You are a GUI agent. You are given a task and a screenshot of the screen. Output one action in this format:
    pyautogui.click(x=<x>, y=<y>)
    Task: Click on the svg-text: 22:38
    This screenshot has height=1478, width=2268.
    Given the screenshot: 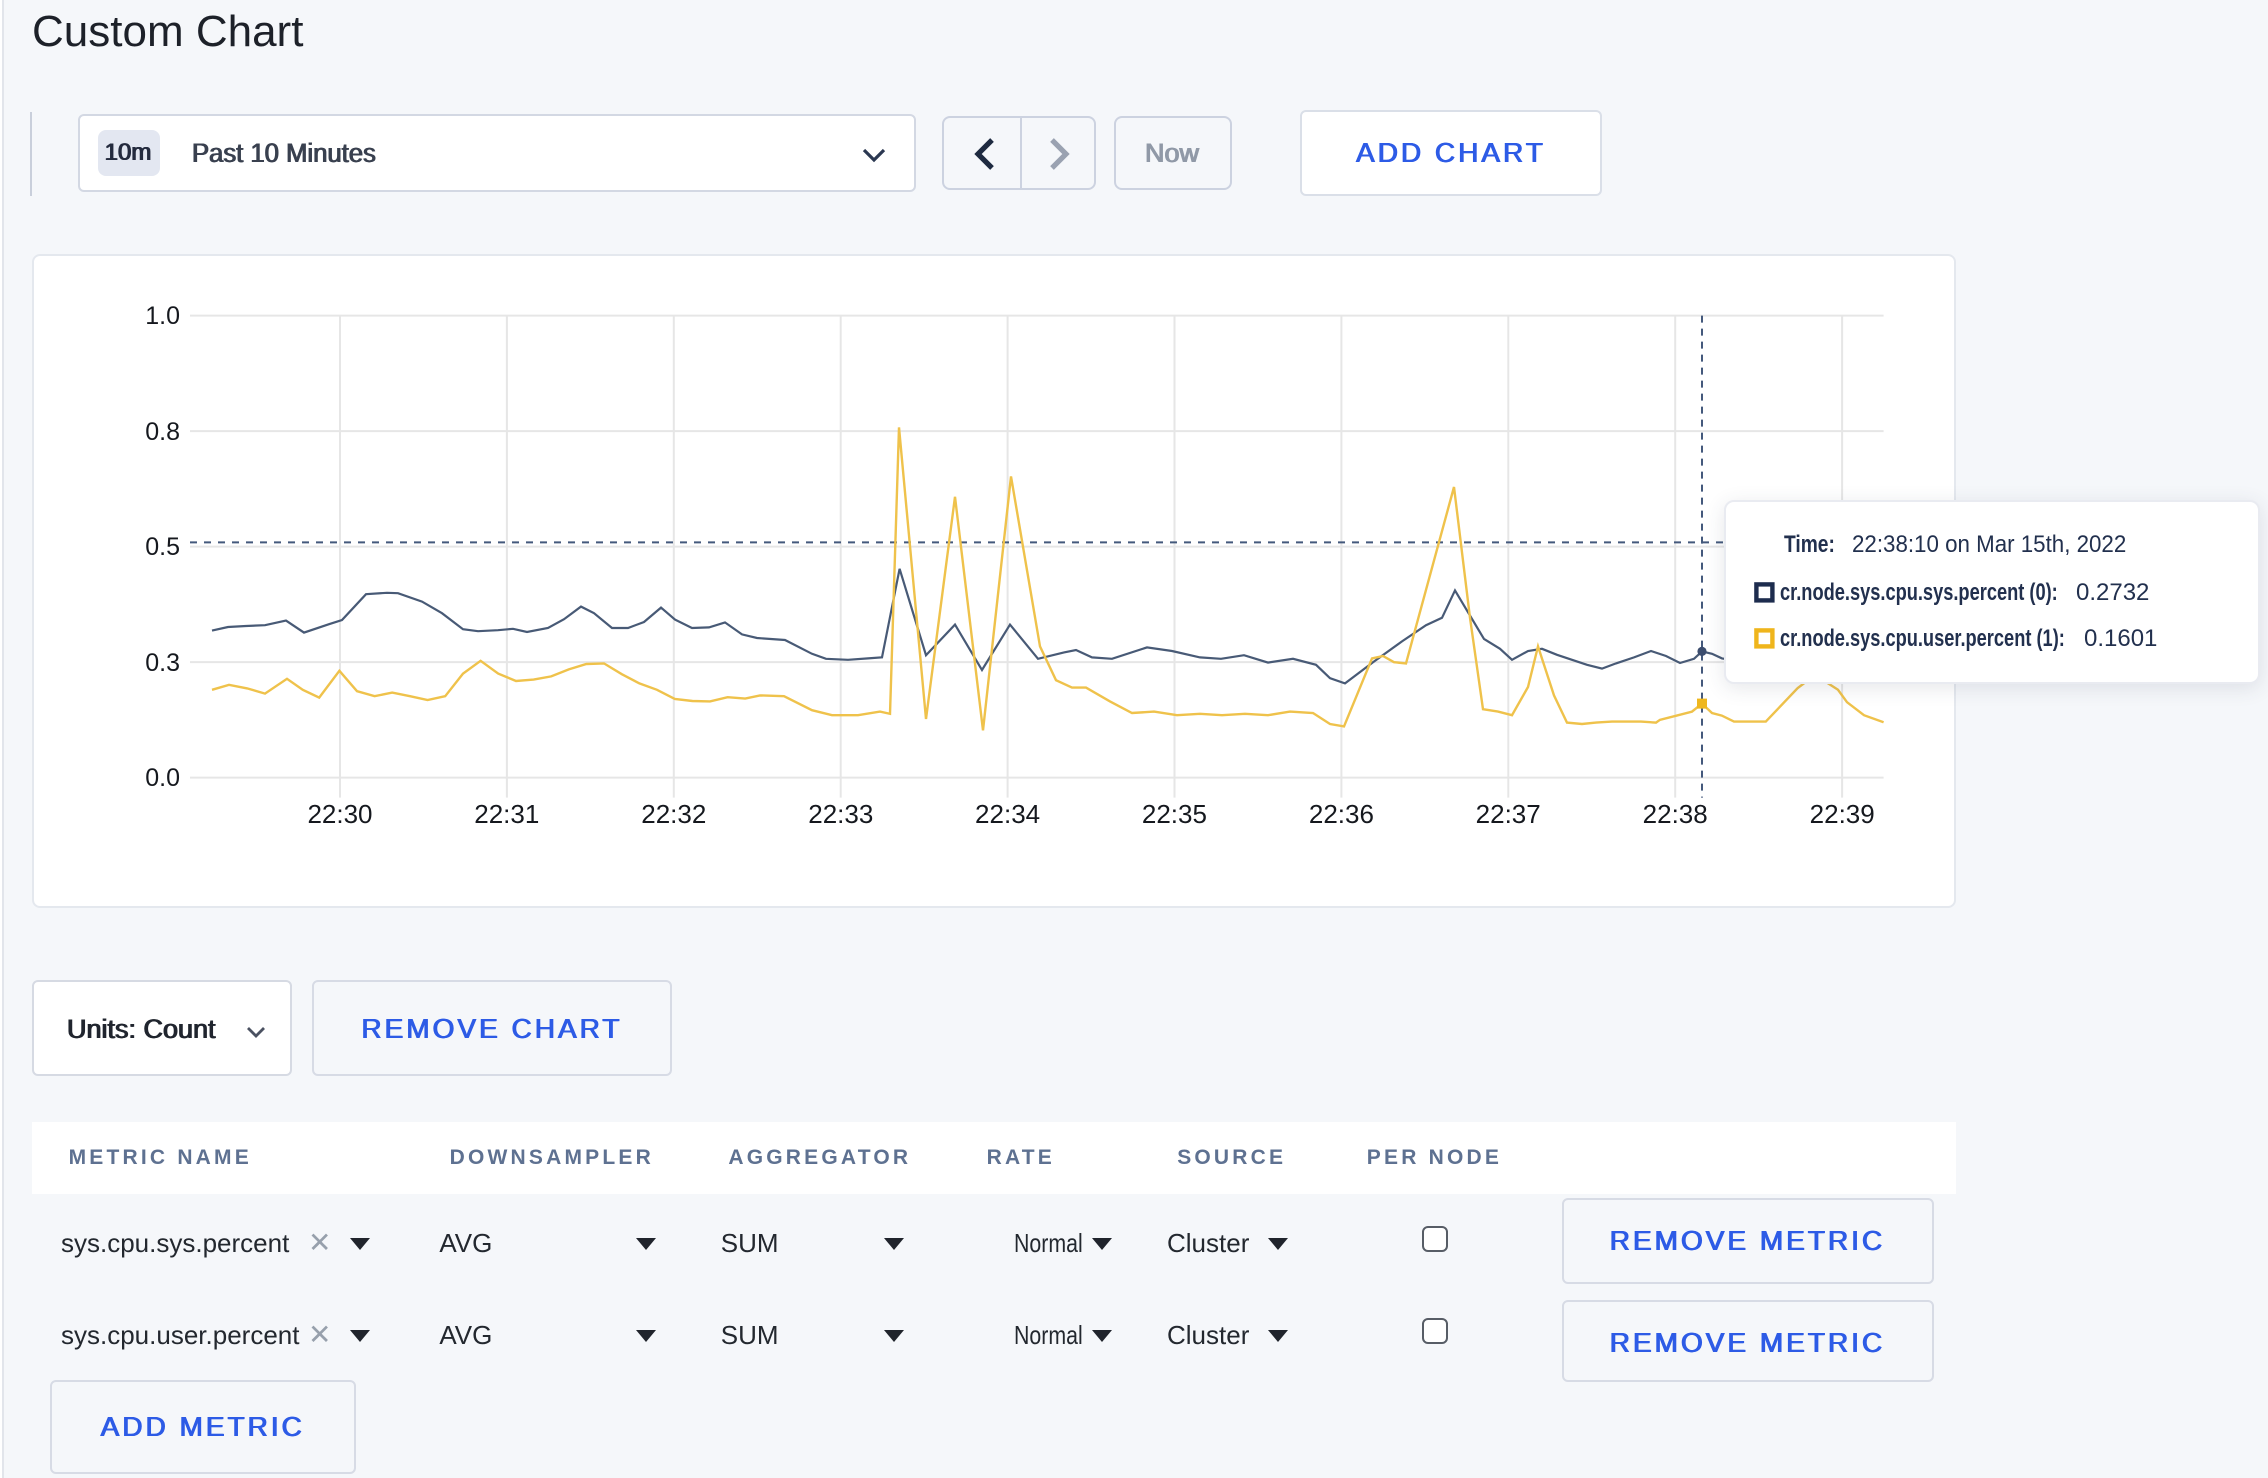 What is the action you would take?
    pyautogui.click(x=1675, y=814)
    